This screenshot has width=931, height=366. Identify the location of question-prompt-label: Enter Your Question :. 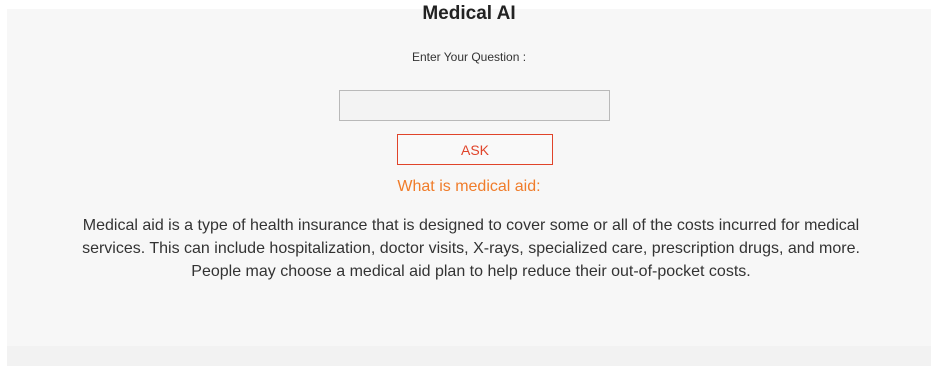
(469, 57).